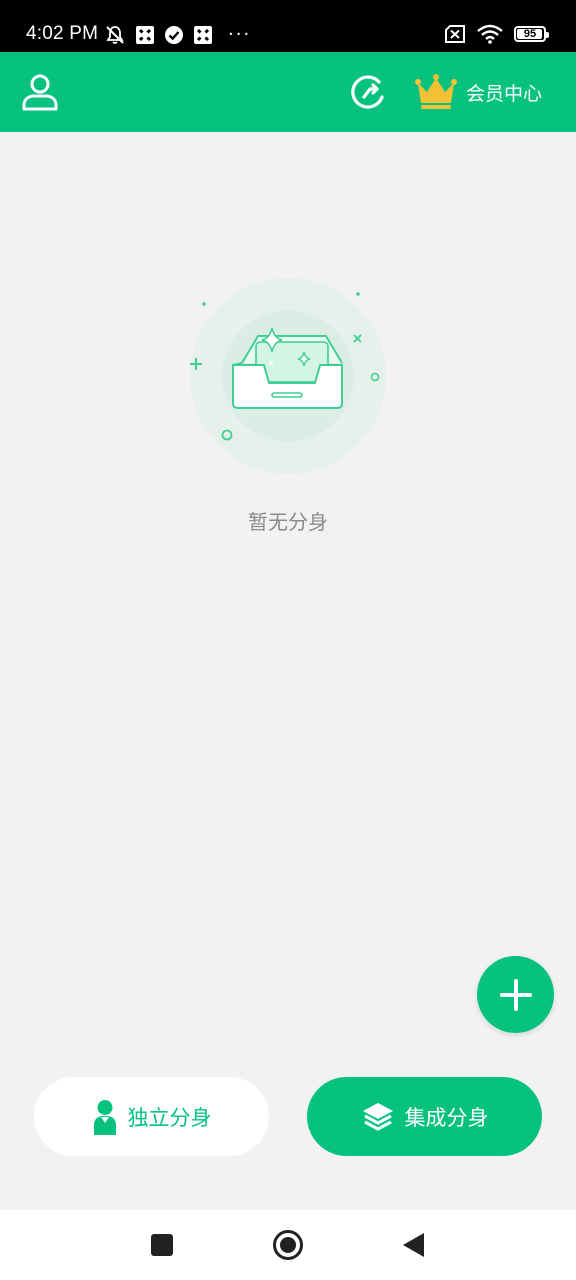 This screenshot has width=576, height=1280. Describe the element at coordinates (288, 376) in the screenshot. I see `empty-inbox-icon` at that location.